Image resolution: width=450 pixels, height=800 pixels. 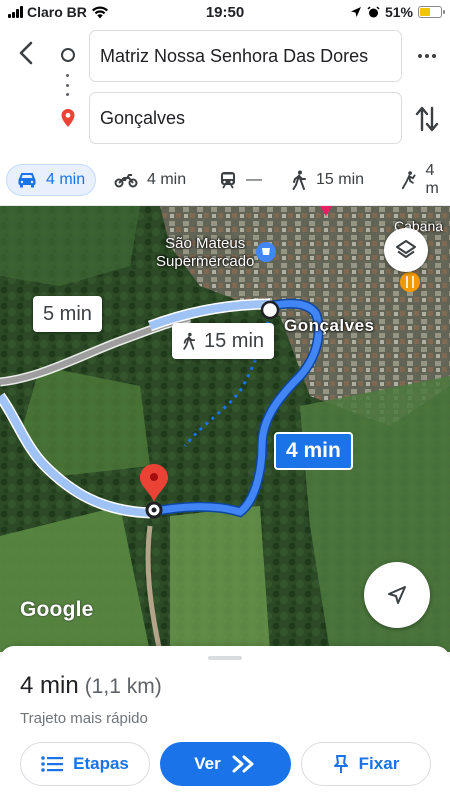 I want to click on battery-percent: 51%, so click(x=398, y=12).